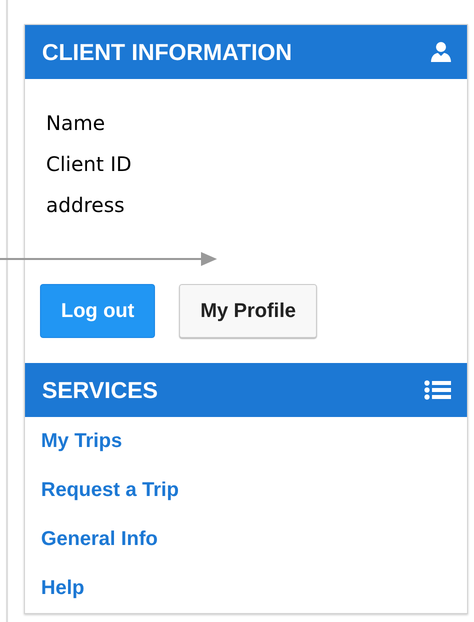 This screenshot has height=622, width=474. What do you see at coordinates (85, 205) in the screenshot?
I see `info-text: address` at bounding box center [85, 205].